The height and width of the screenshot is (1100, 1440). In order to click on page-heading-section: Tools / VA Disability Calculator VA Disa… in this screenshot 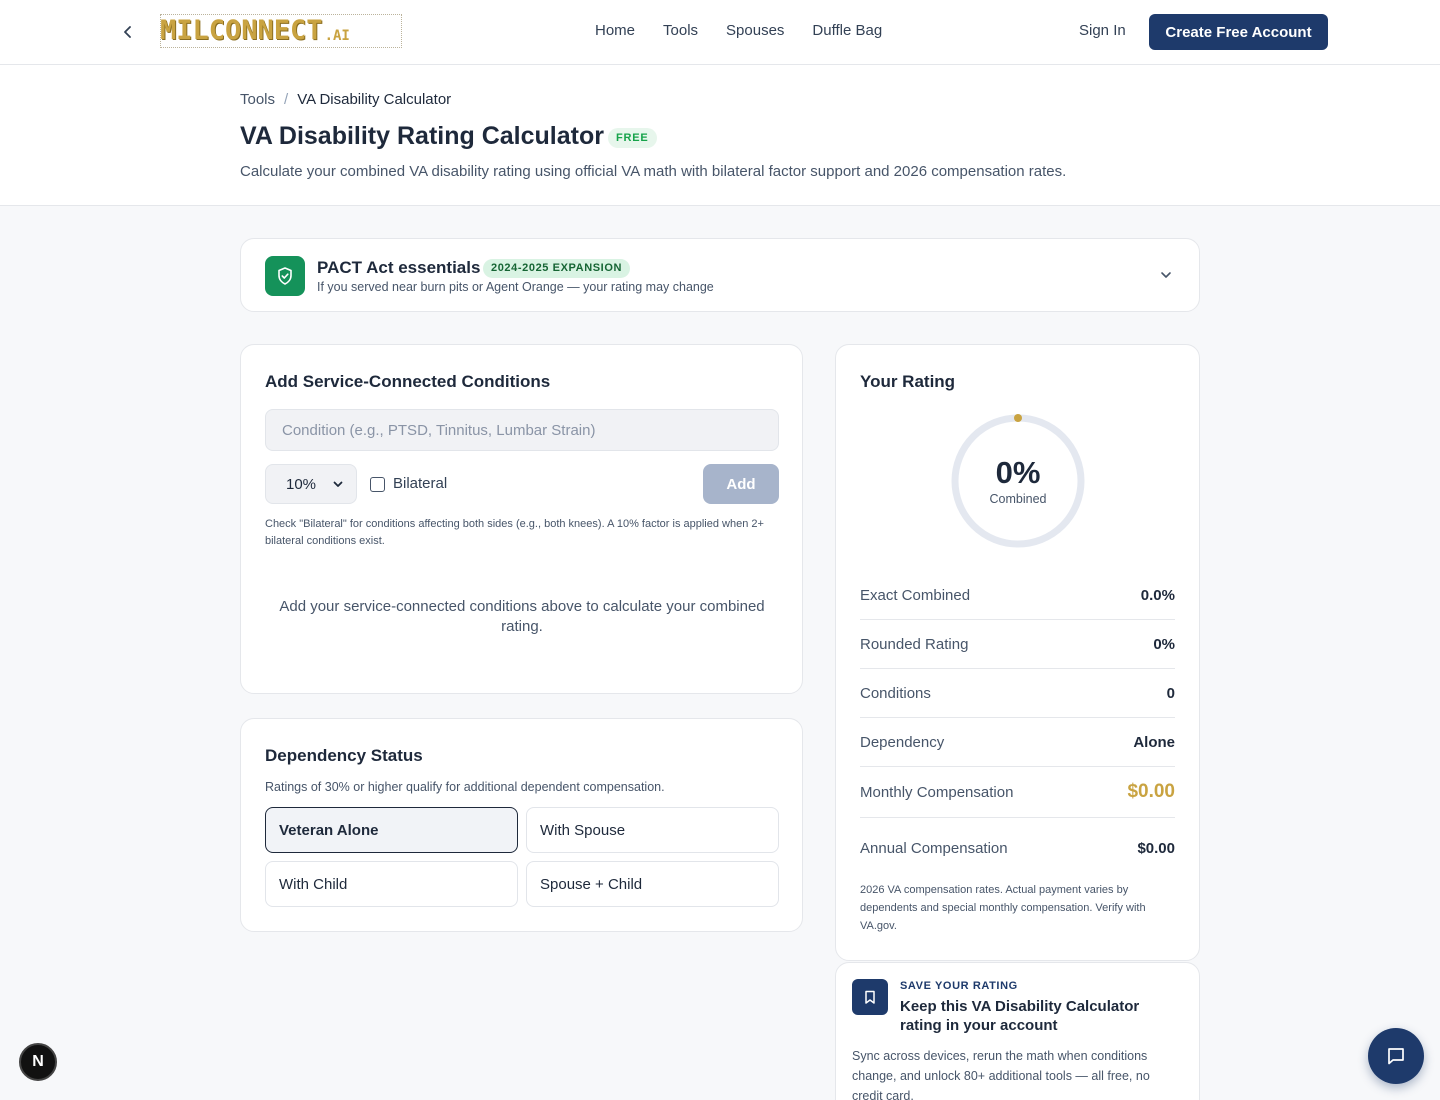, I will do `click(720, 135)`.